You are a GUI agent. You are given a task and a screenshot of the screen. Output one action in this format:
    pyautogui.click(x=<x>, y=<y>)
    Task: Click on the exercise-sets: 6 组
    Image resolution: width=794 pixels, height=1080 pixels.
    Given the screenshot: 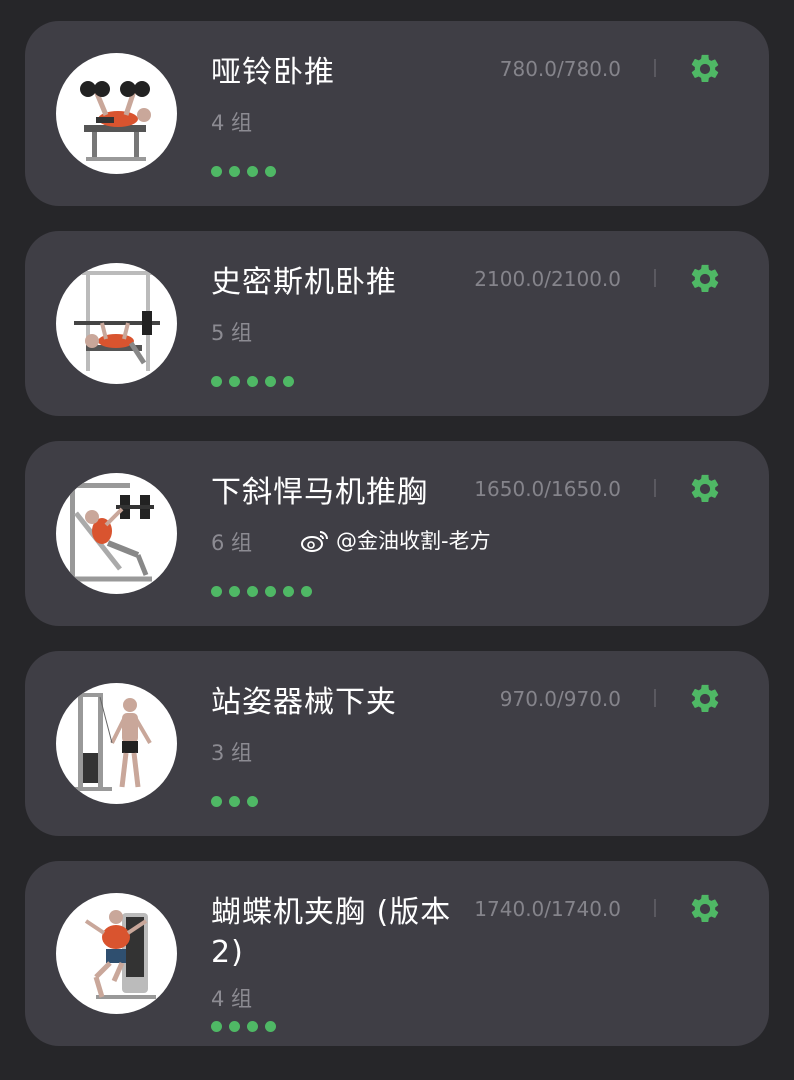 What is the action you would take?
    pyautogui.click(x=232, y=543)
    